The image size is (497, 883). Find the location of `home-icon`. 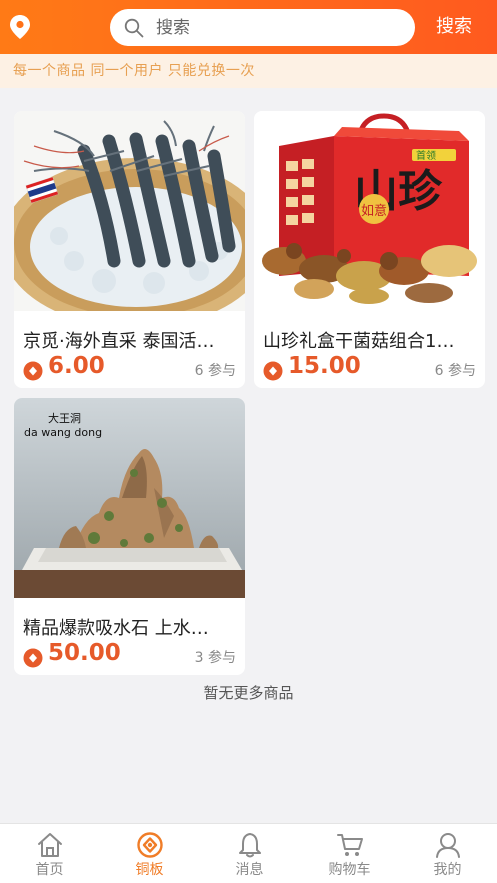

home-icon is located at coordinates (50, 845).